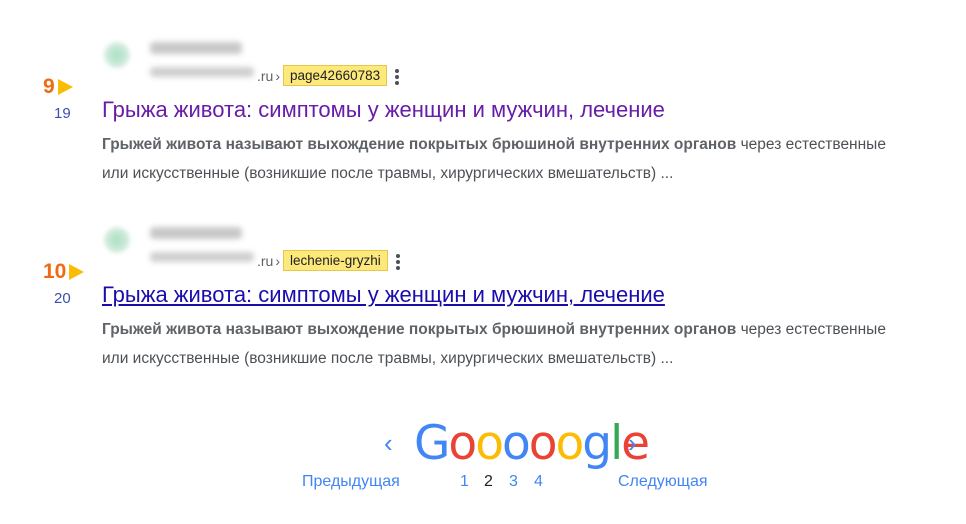  Describe the element at coordinates (538, 482) in the screenshot. I see `page-link-4: 4` at that location.